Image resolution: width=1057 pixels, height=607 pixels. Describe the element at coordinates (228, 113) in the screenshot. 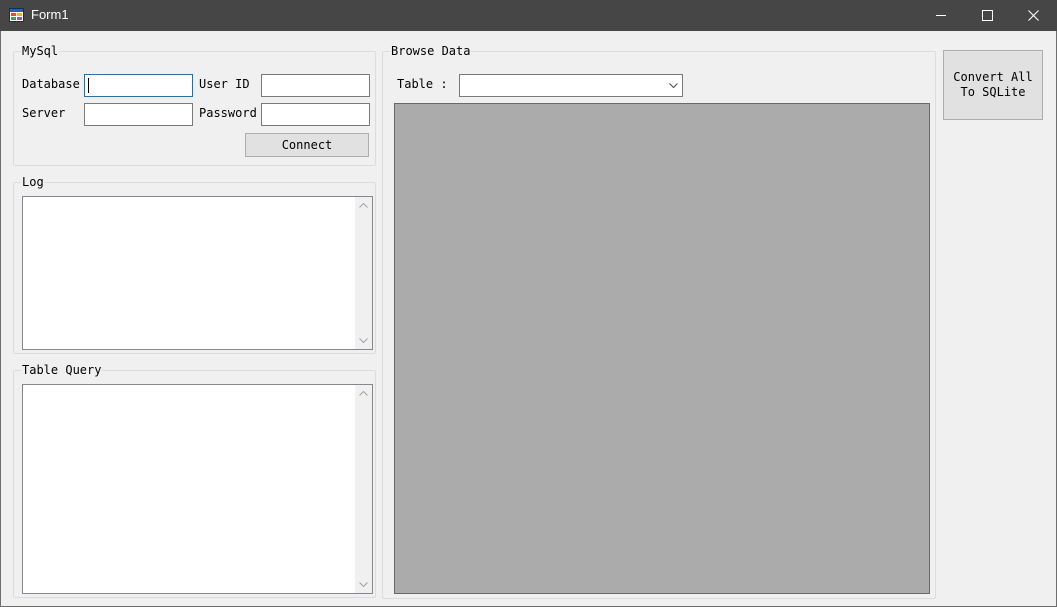

I see `password-label: Password` at that location.